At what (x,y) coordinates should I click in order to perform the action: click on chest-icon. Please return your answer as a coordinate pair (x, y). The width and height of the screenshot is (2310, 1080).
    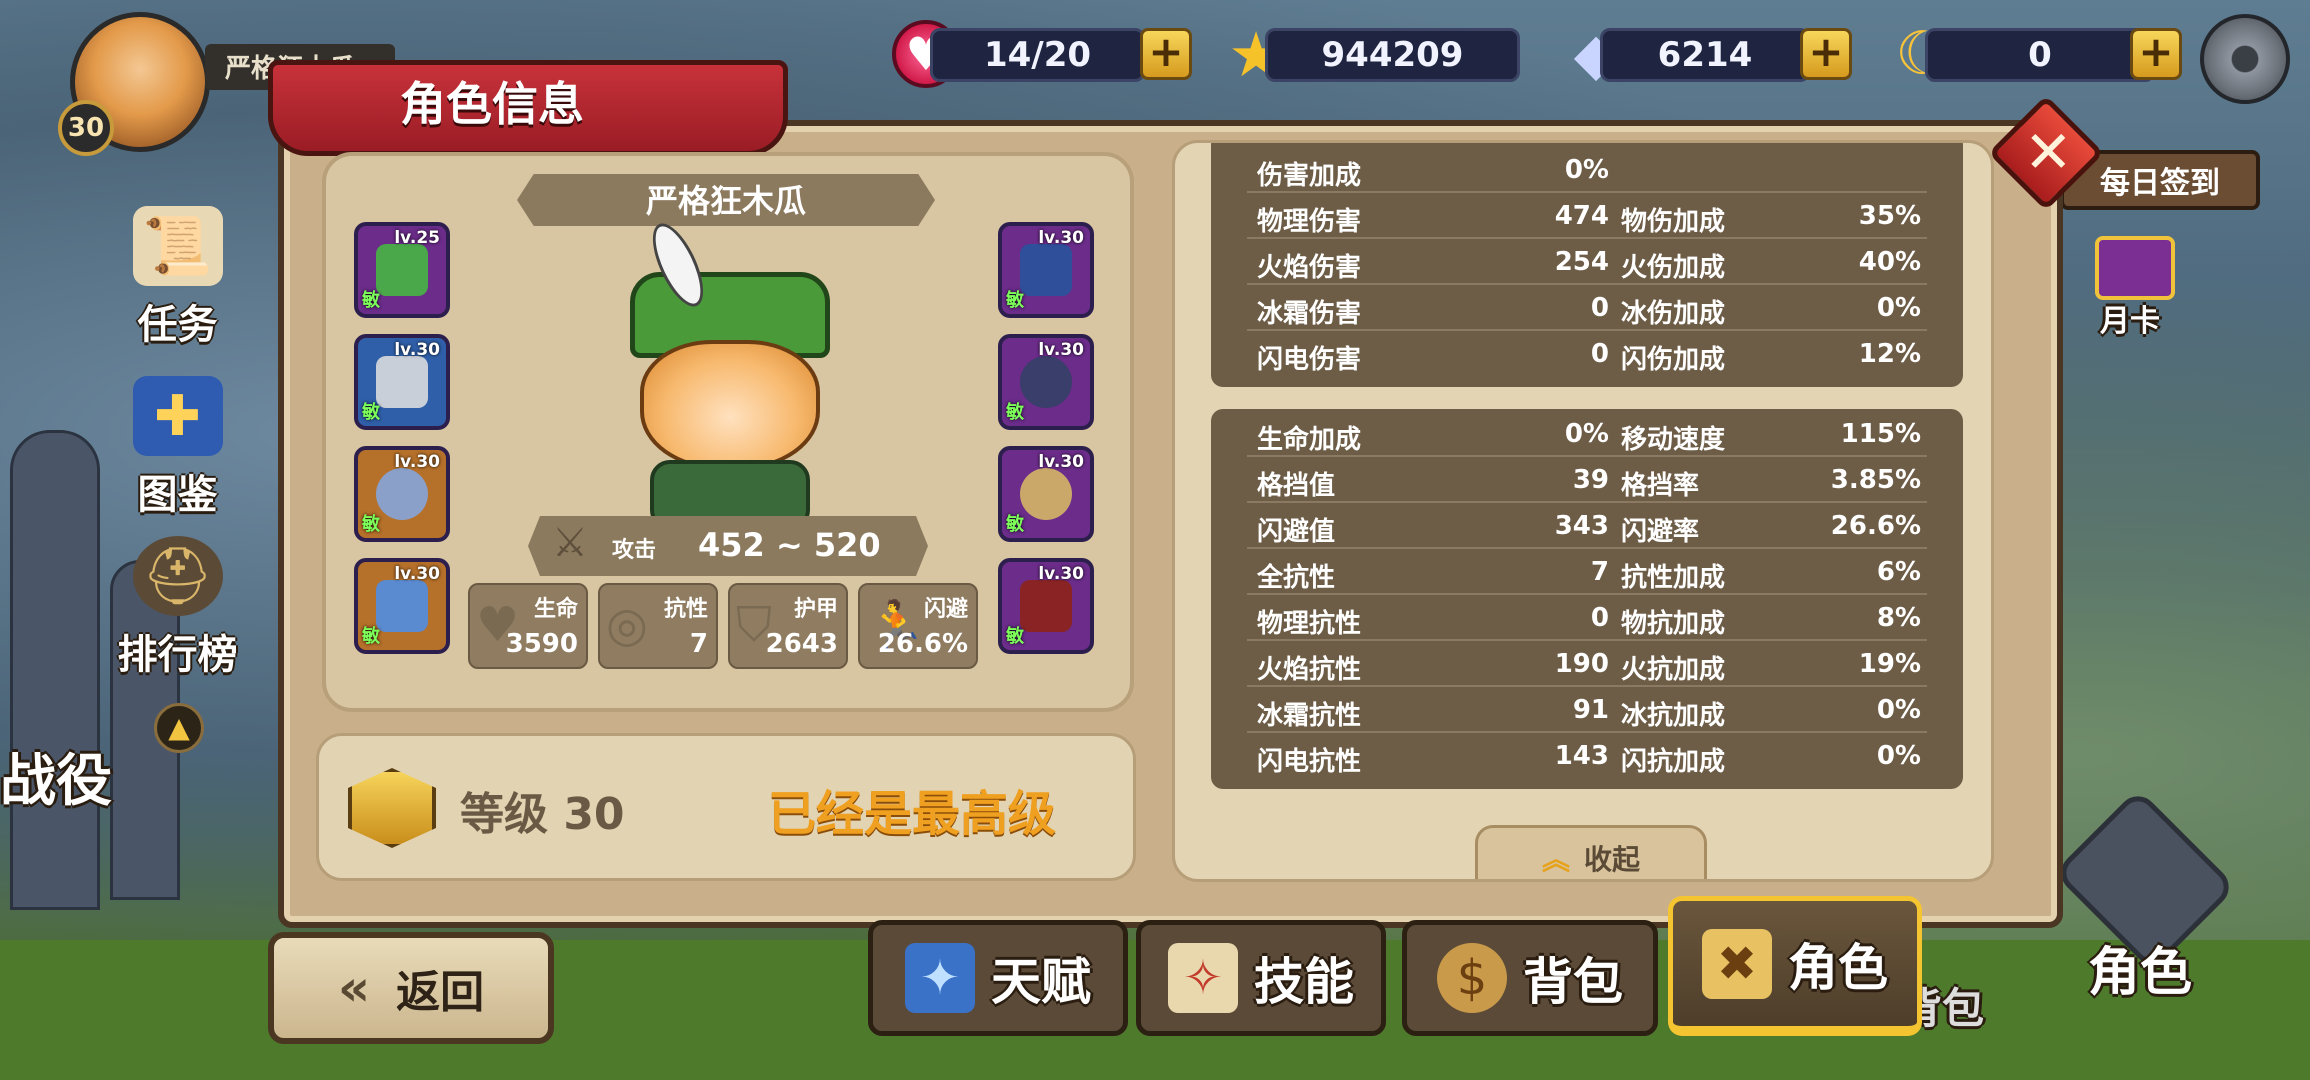
    Looking at the image, I should click on (1046, 270).